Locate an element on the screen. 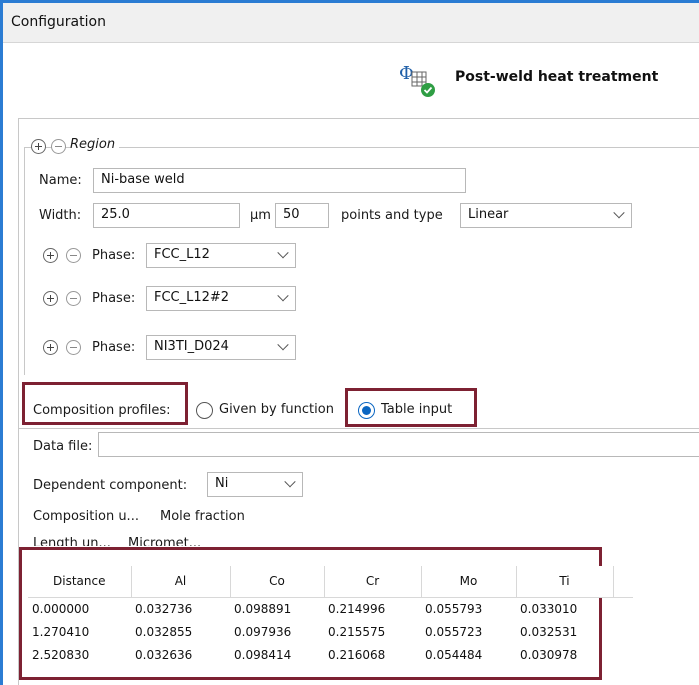 This screenshot has width=699, height=685. divider is located at coordinates (358, 428).